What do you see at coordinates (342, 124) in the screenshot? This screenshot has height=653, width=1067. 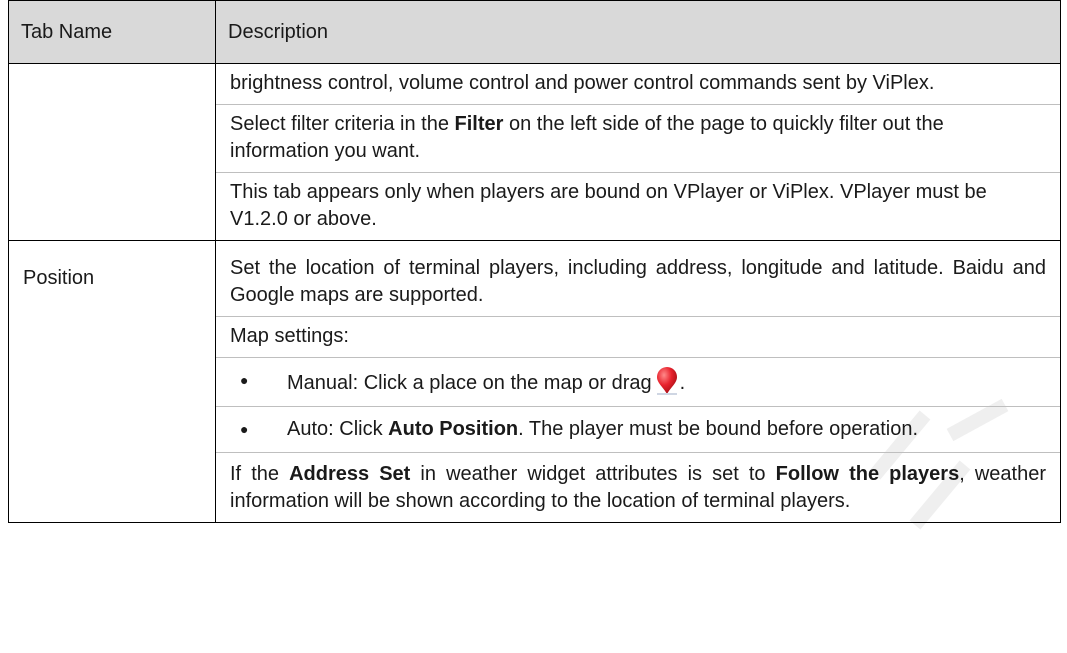 I see `text-run: Select filter criteria in the` at bounding box center [342, 124].